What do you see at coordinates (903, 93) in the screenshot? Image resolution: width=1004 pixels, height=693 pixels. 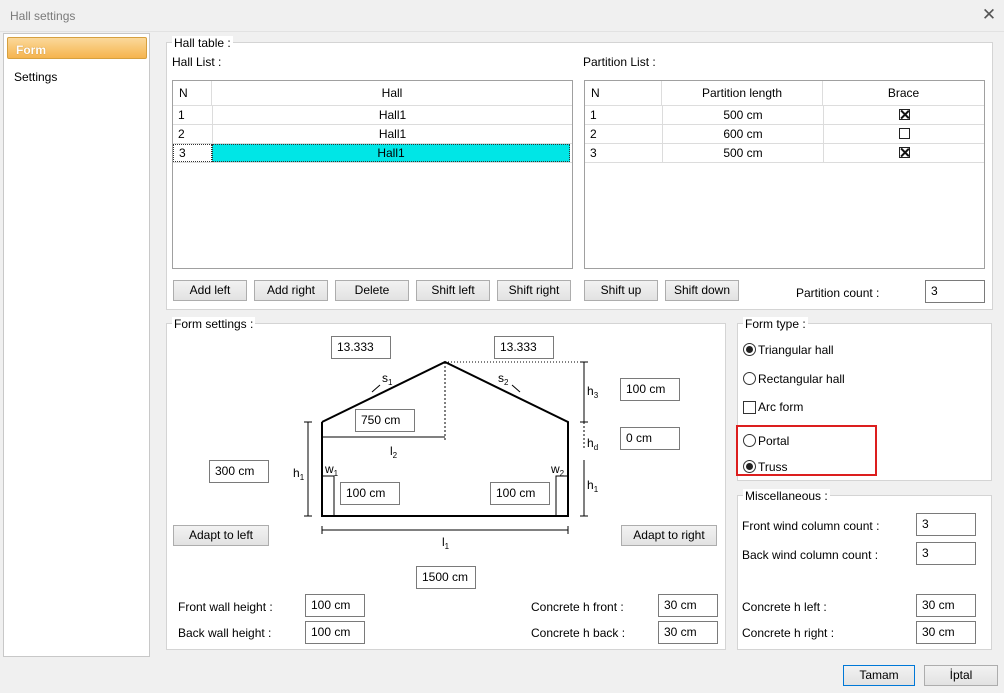 I see `column-header-brace: Brace` at bounding box center [903, 93].